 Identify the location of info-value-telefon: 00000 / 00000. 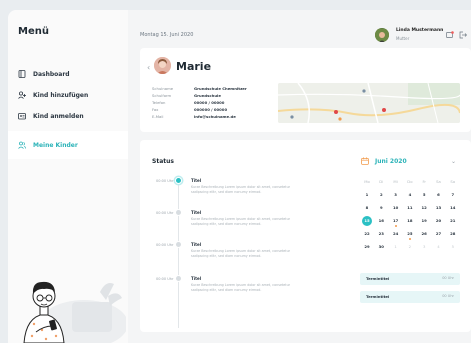
(209, 102).